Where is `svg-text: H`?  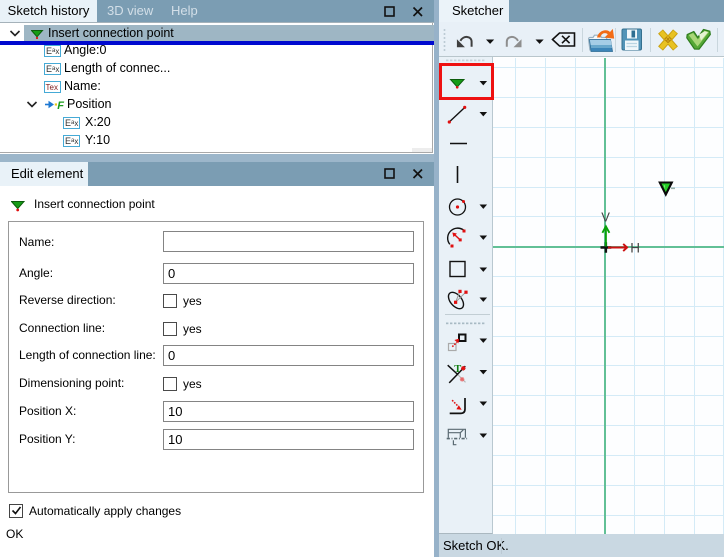 svg-text: H is located at coordinates (635, 248).